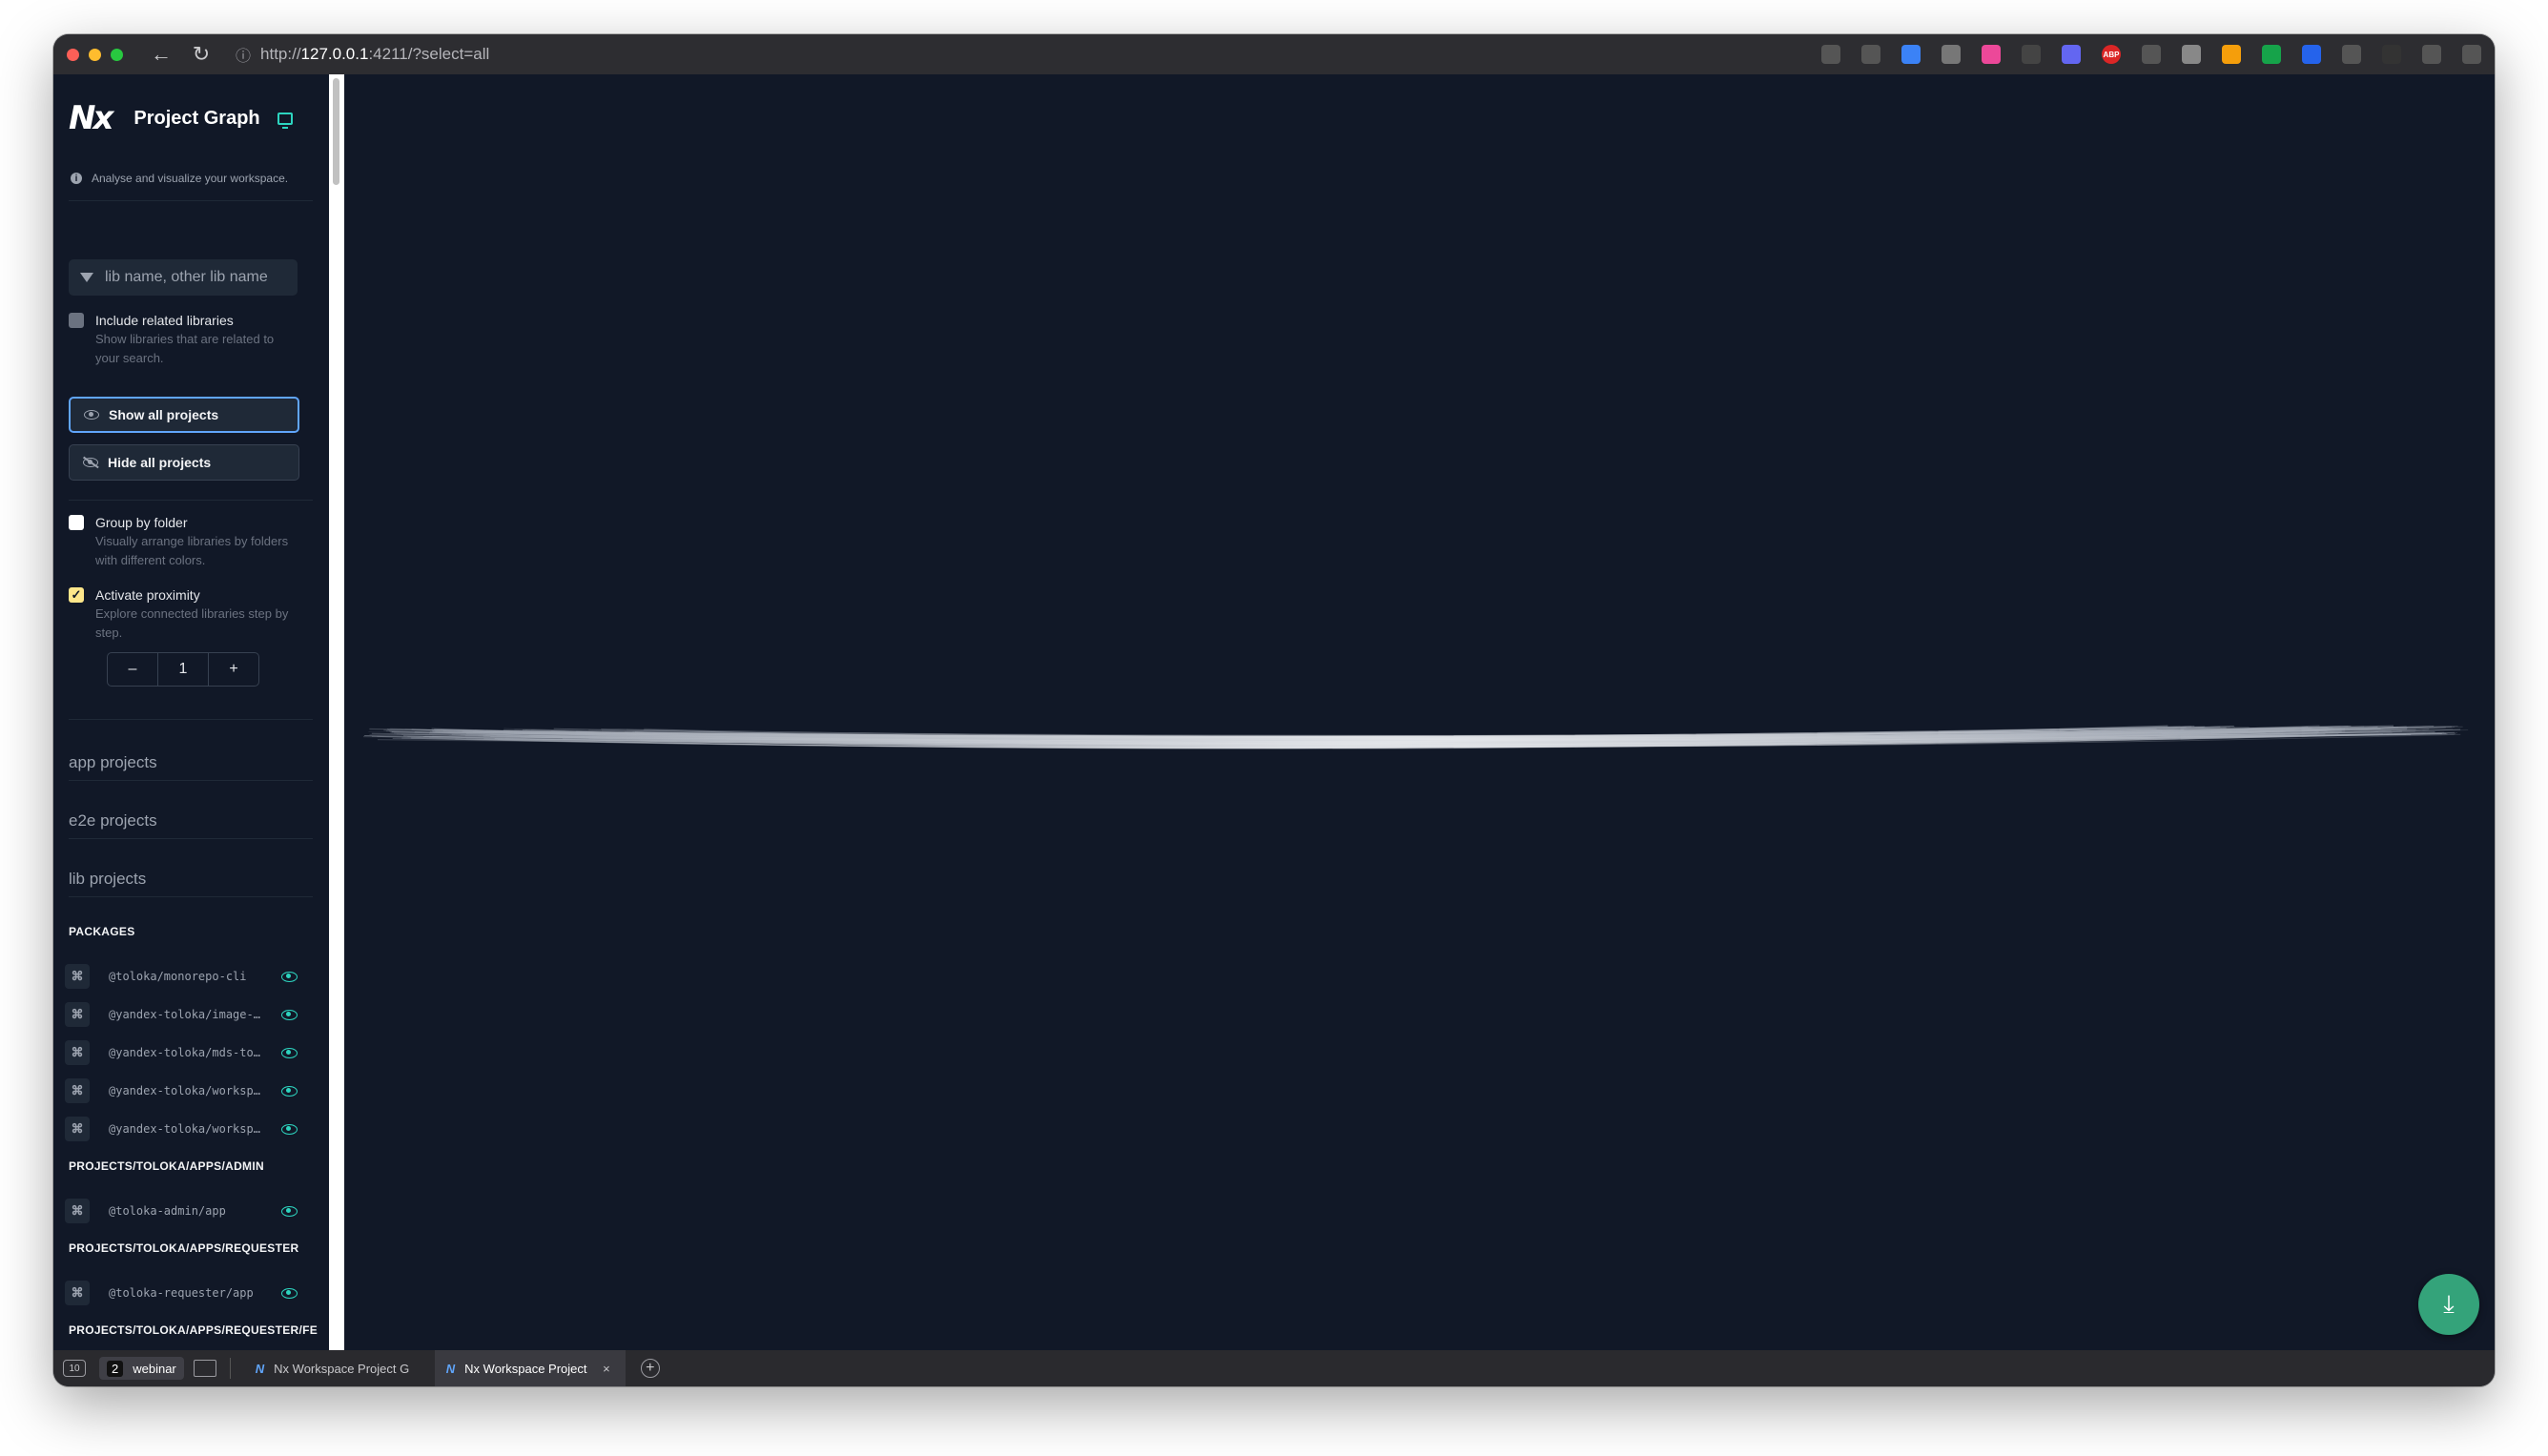 This screenshot has height=1456, width=2548. What do you see at coordinates (76, 178) in the screenshot?
I see `info-icon: i` at bounding box center [76, 178].